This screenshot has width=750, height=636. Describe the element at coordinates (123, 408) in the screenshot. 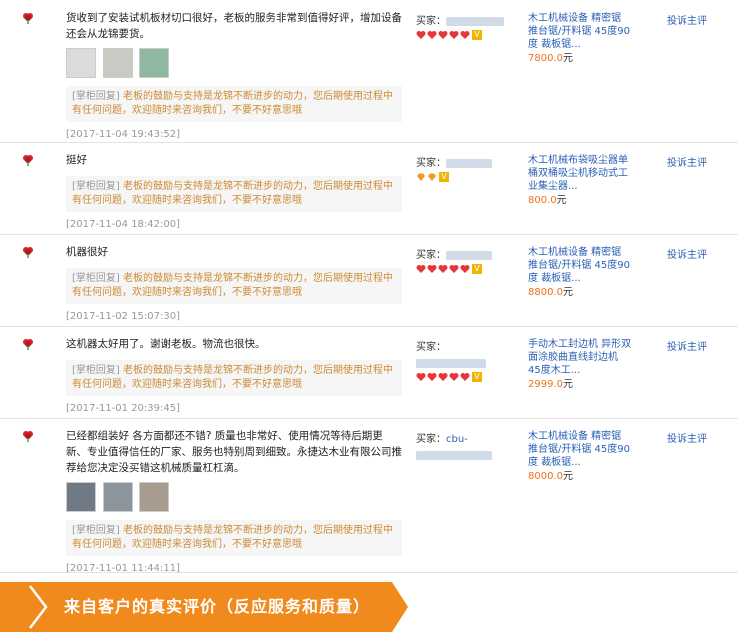

I see `review-time: [2017-11-01 20:39:45]` at that location.